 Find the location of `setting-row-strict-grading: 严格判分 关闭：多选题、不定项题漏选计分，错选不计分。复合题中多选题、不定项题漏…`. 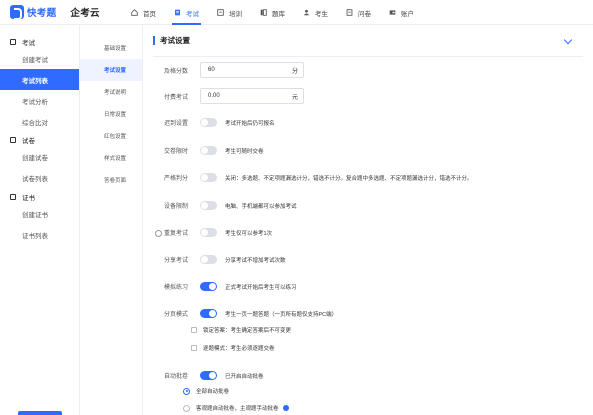

setting-row-strict-grading: 严格判分 关闭：多选题、不定项题漏选计分，错选不计分。复合题中多选题、不定项题漏… is located at coordinates (308, 177).